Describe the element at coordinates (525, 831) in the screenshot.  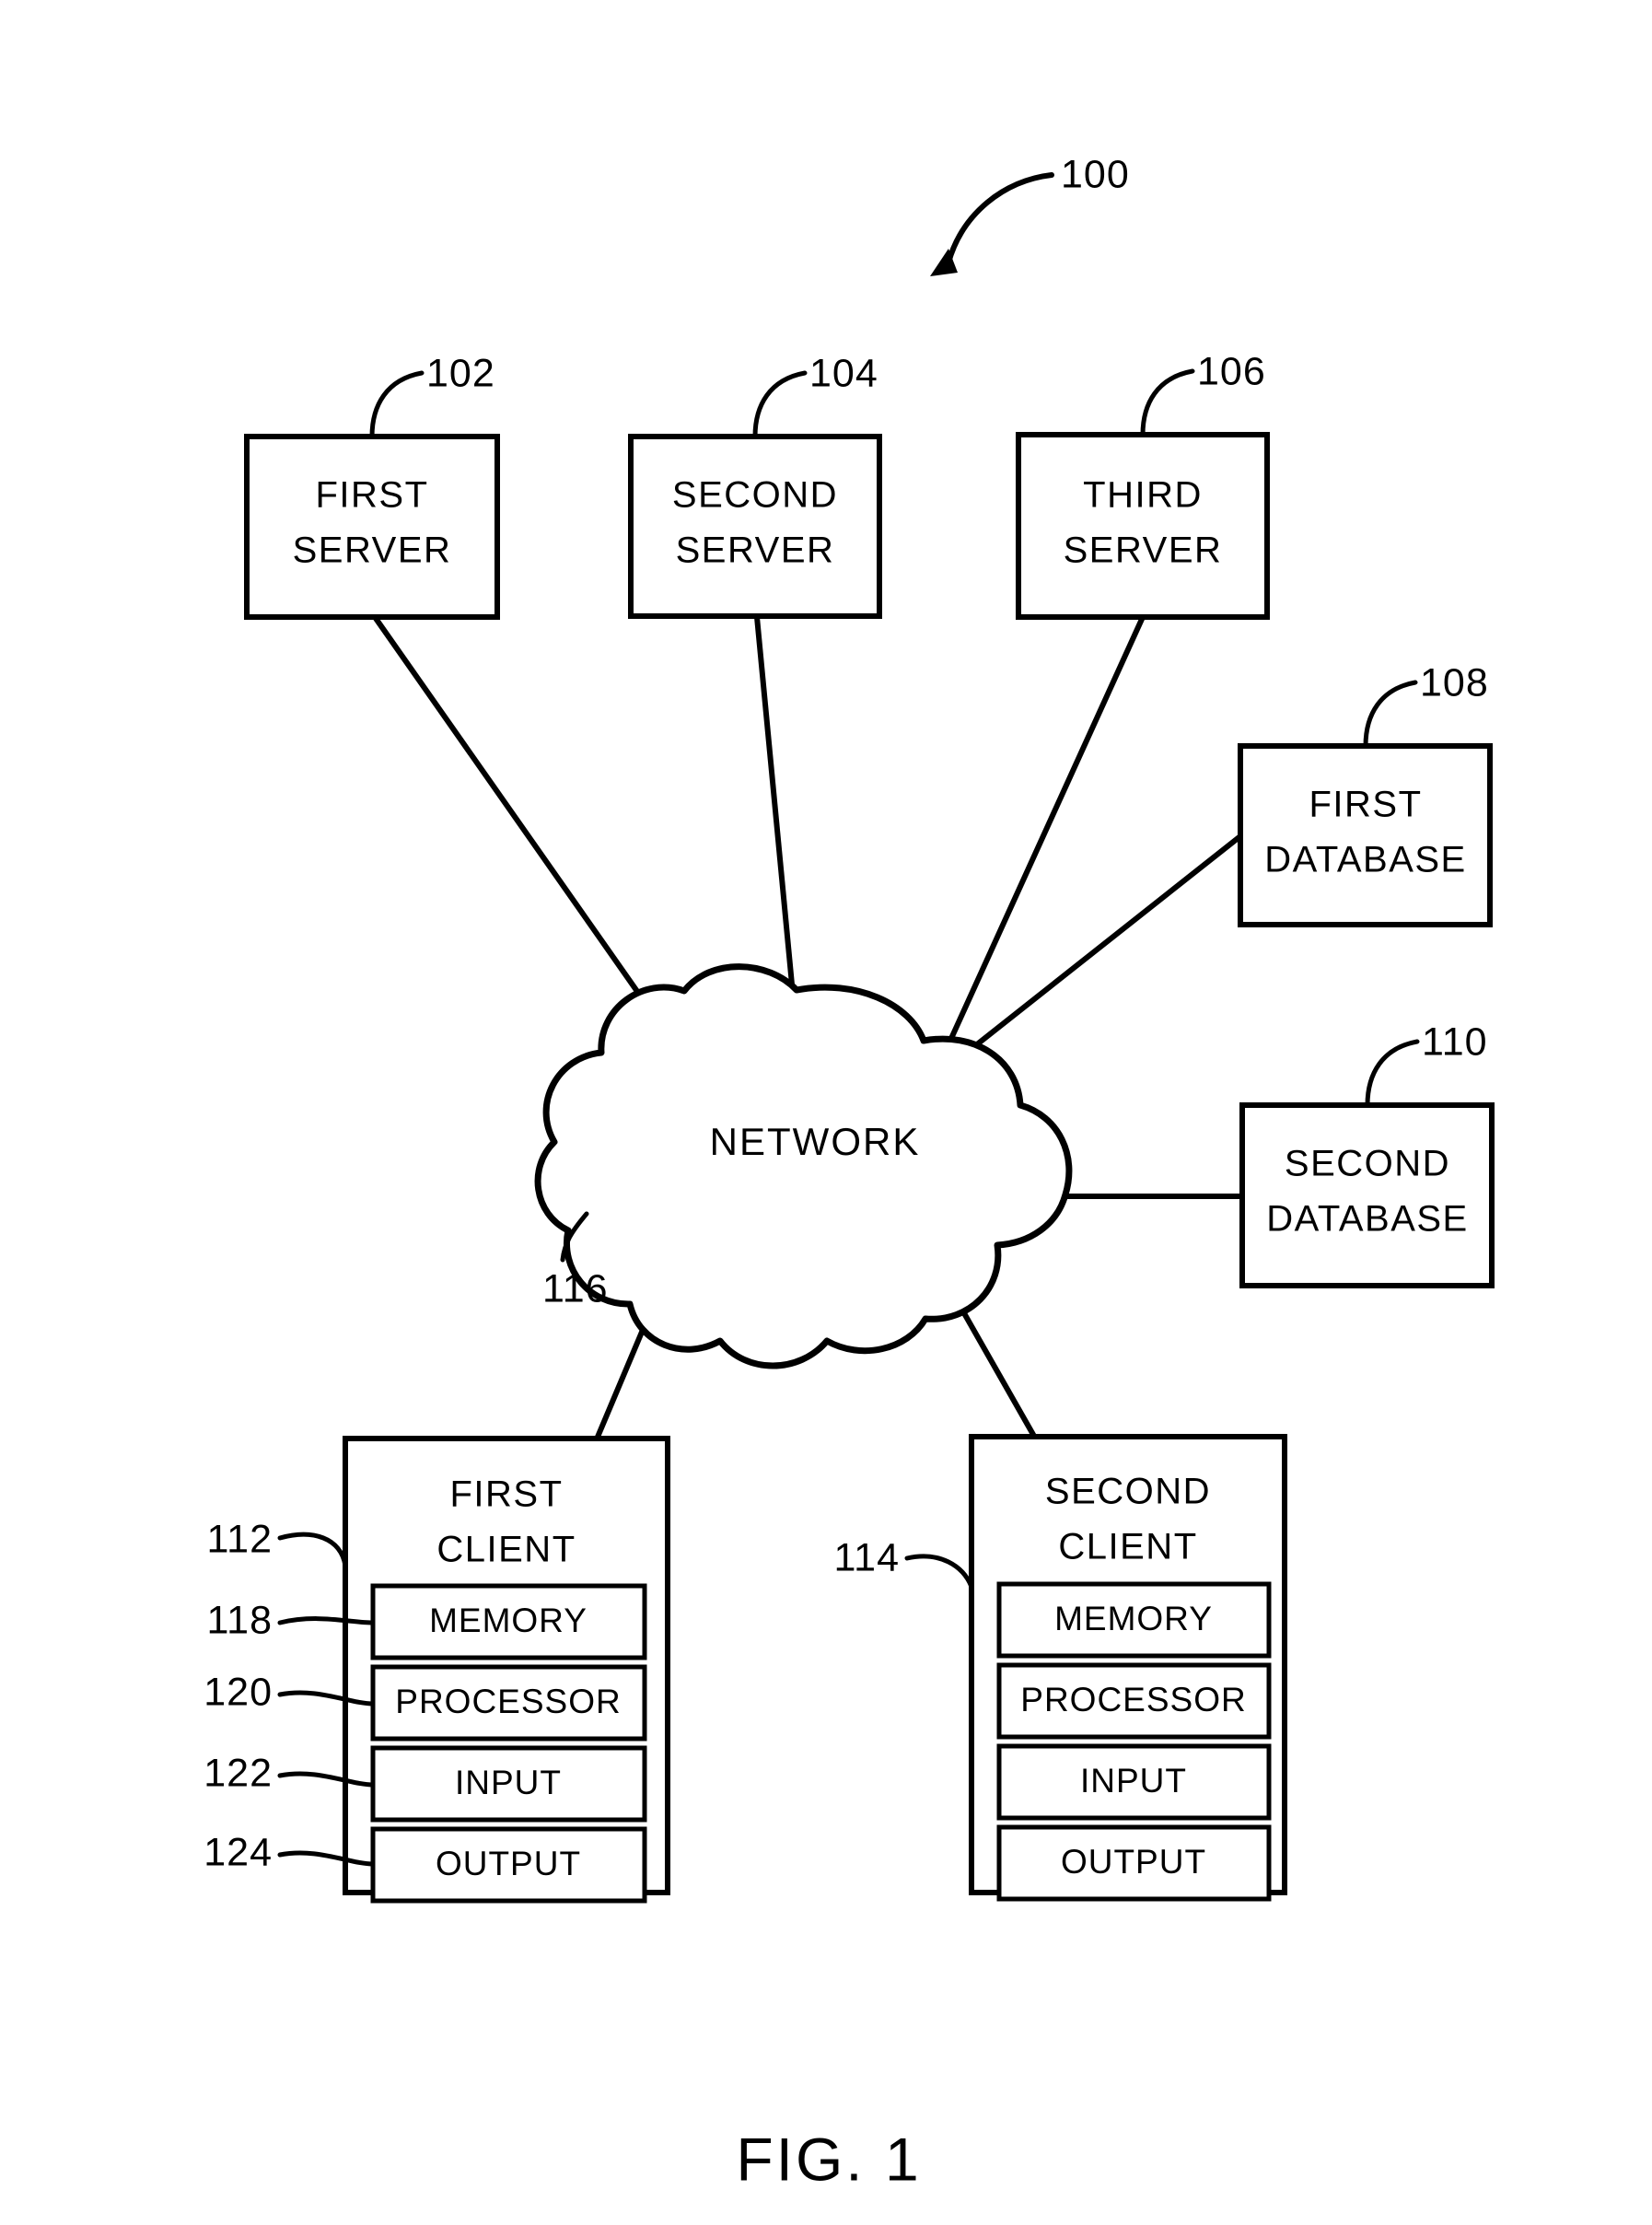
I see `link-first-server-network` at that location.